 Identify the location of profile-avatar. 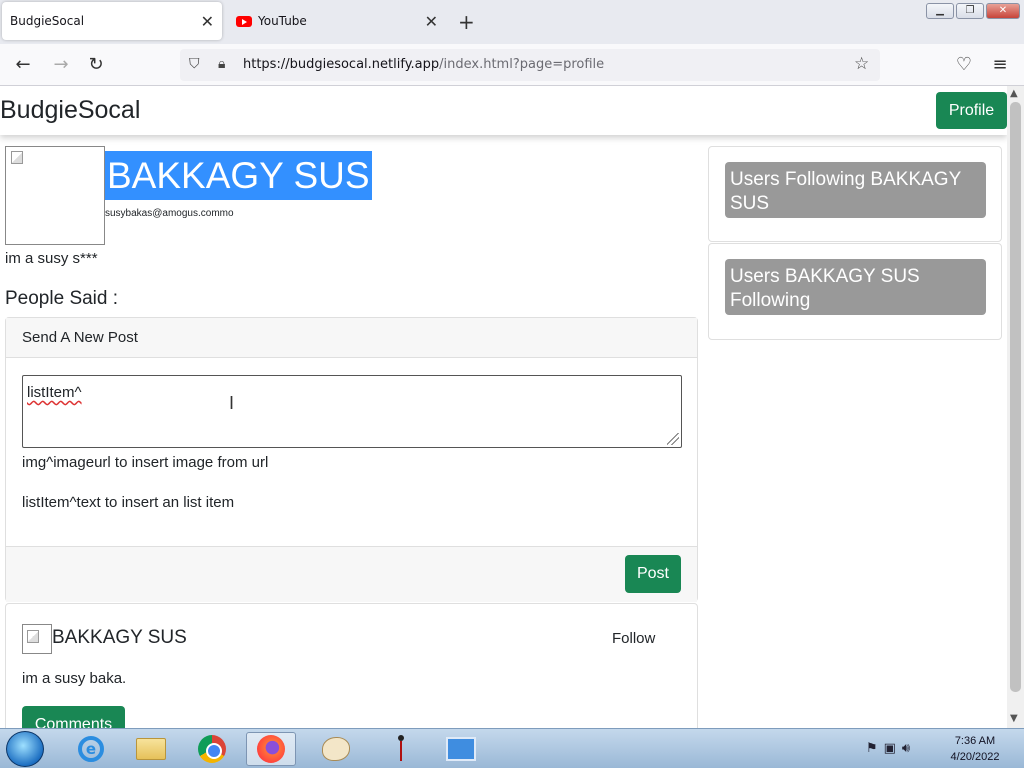
(55, 195).